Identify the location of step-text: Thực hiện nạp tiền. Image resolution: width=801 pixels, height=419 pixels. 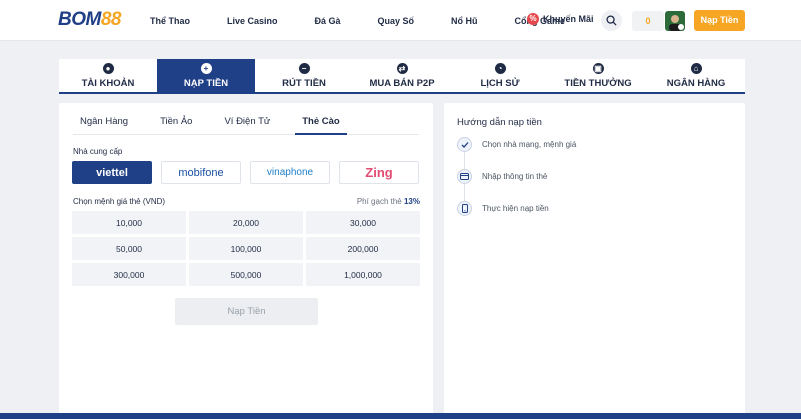
(515, 208).